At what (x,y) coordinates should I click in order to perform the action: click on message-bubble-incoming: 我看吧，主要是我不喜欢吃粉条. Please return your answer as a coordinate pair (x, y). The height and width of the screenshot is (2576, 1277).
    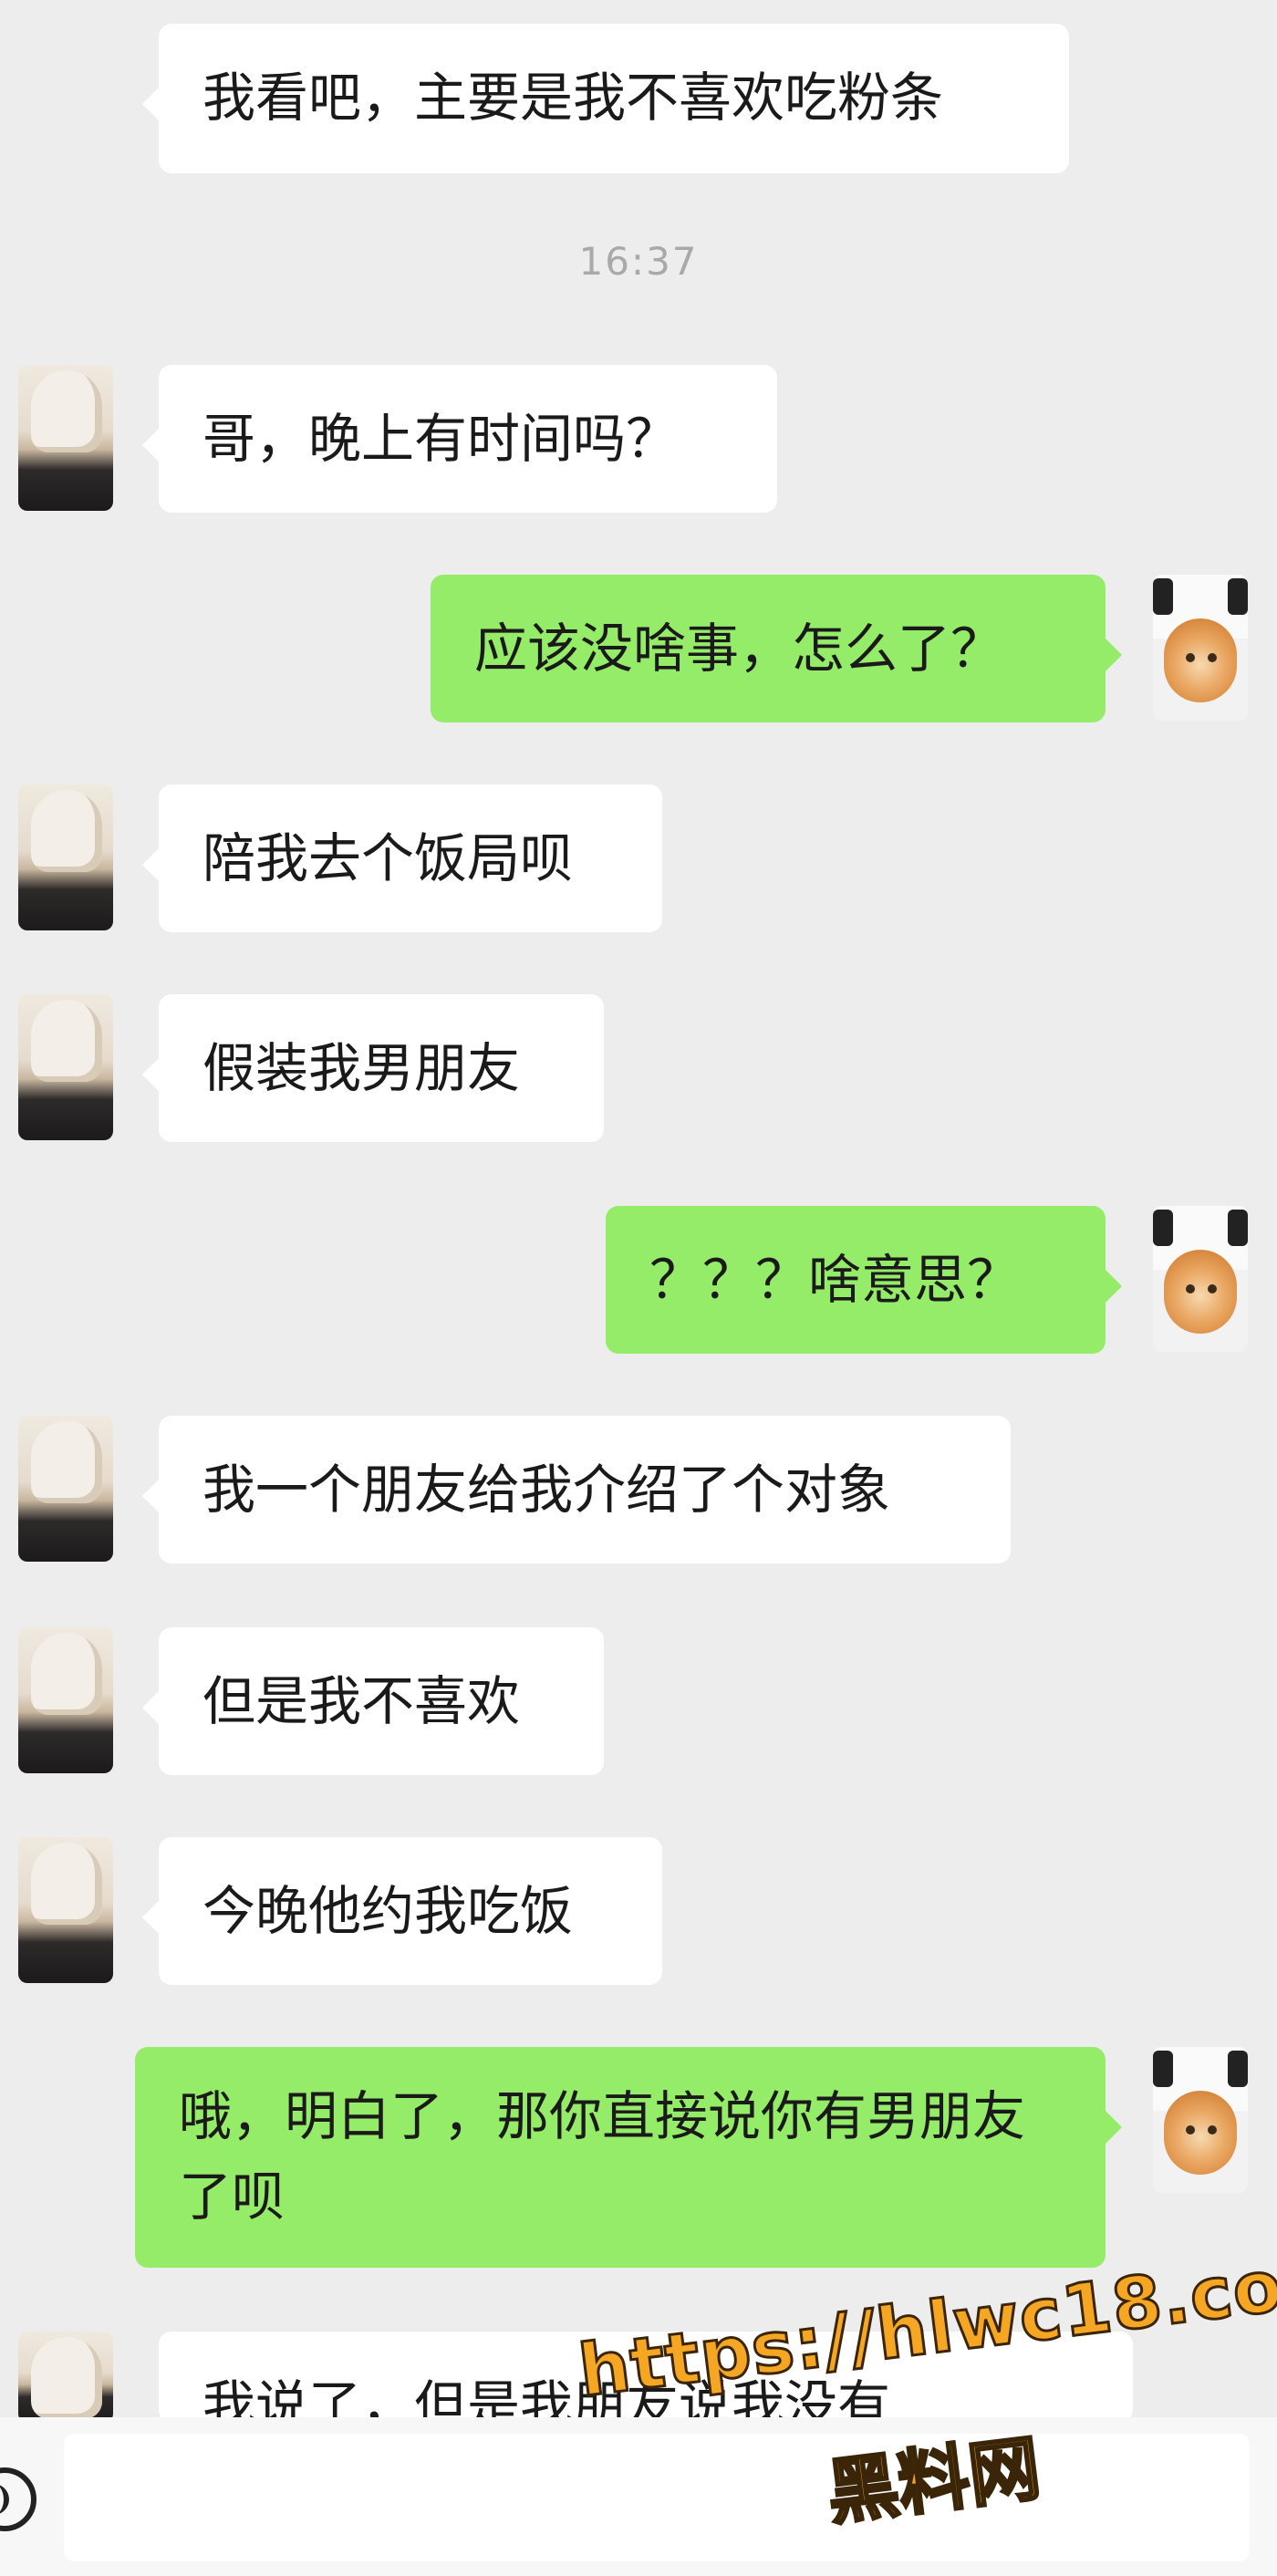
    Looking at the image, I should click on (605, 98).